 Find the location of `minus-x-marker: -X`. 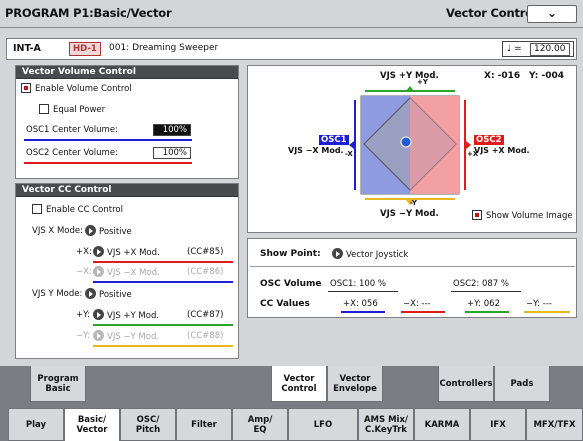

minus-x-marker: -X is located at coordinates (349, 154).